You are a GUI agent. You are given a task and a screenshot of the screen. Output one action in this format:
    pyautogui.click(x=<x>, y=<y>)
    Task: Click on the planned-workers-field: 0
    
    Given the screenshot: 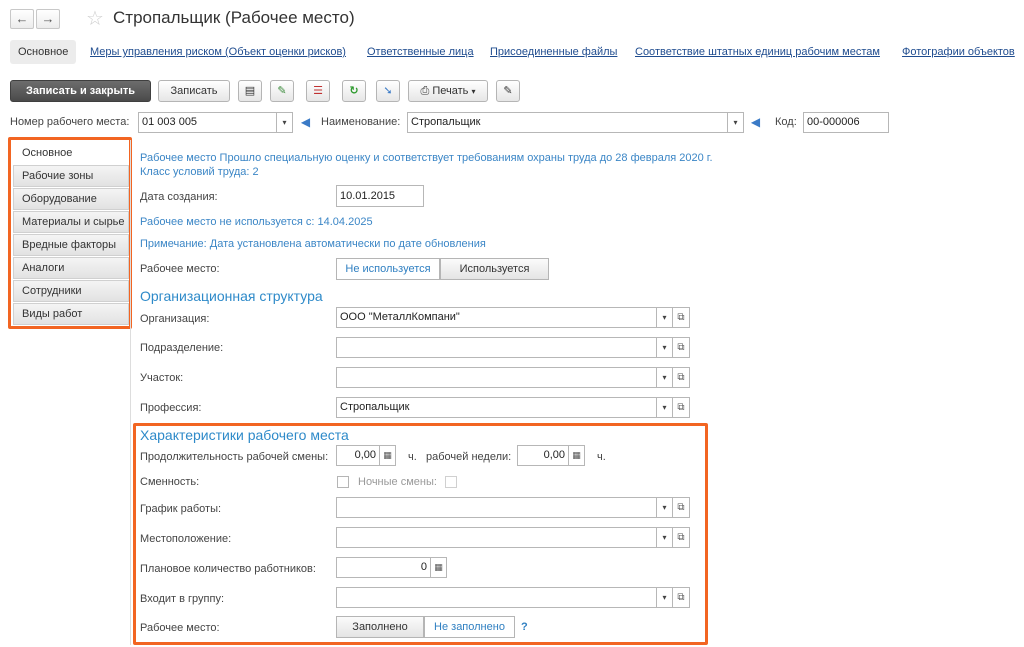 What is the action you would take?
    pyautogui.click(x=383, y=567)
    